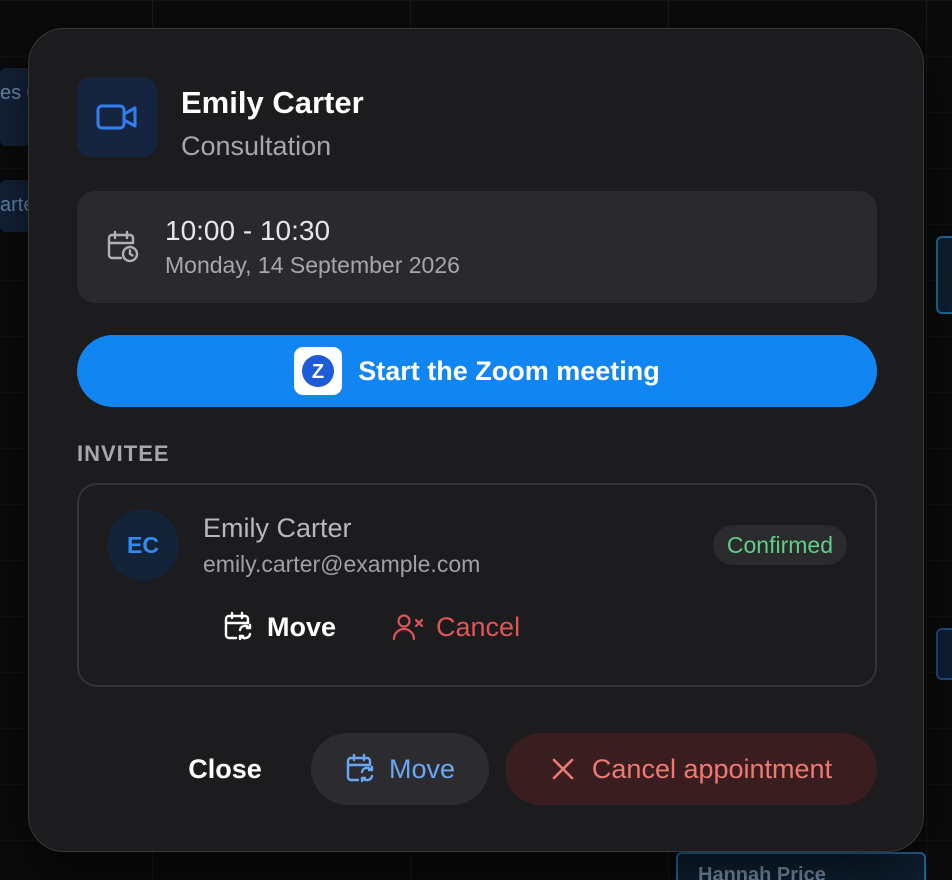 The width and height of the screenshot is (952, 880). Describe the element at coordinates (563, 769) in the screenshot. I see `close-icon` at that location.